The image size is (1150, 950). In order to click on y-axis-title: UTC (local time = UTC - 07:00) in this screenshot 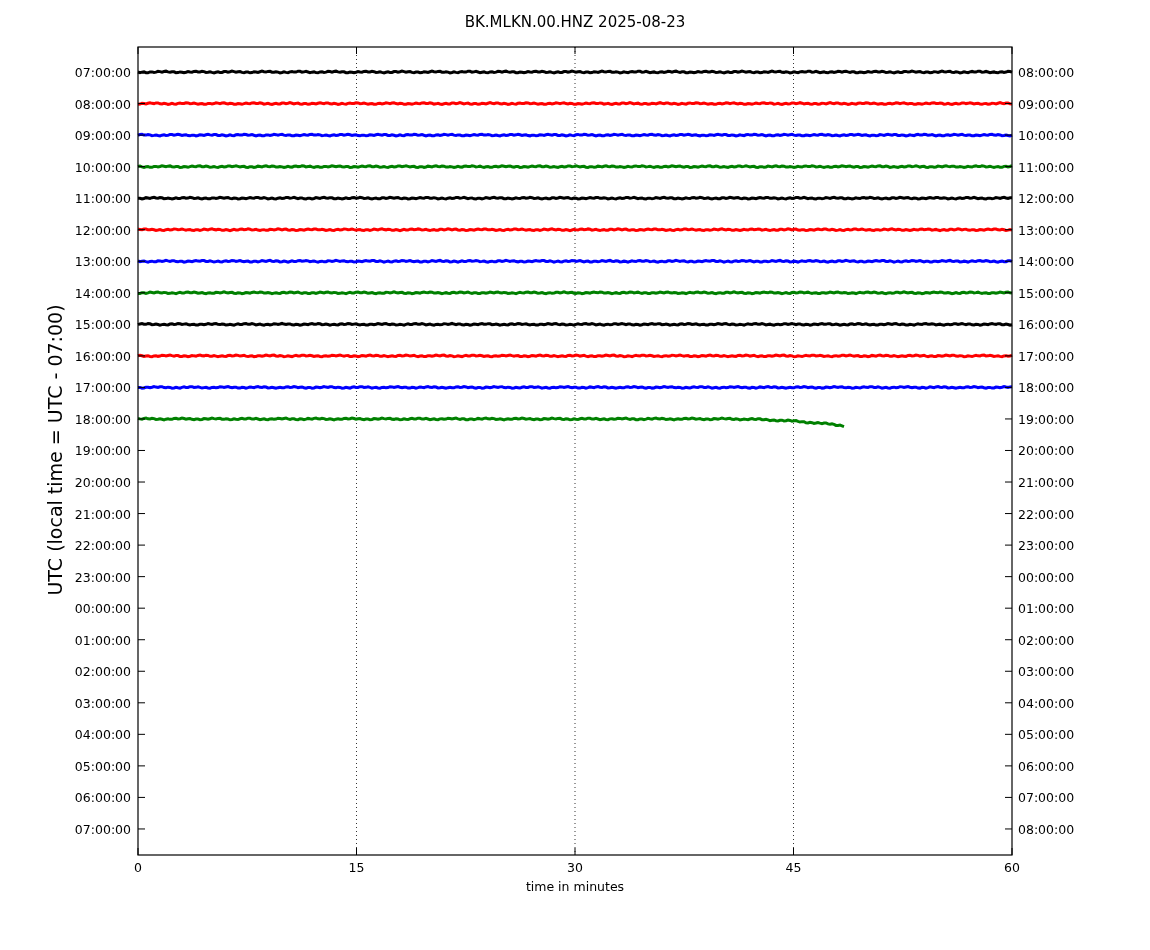, I will do `click(55, 450)`.